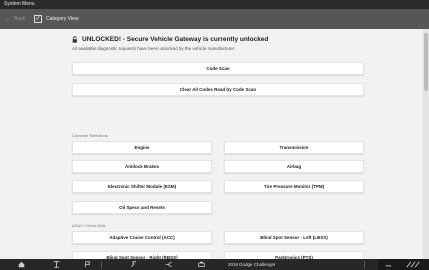  What do you see at coordinates (218, 89) in the screenshot?
I see `clear-all-codes-button: Clear All Codes Read by Code Scan` at bounding box center [218, 89].